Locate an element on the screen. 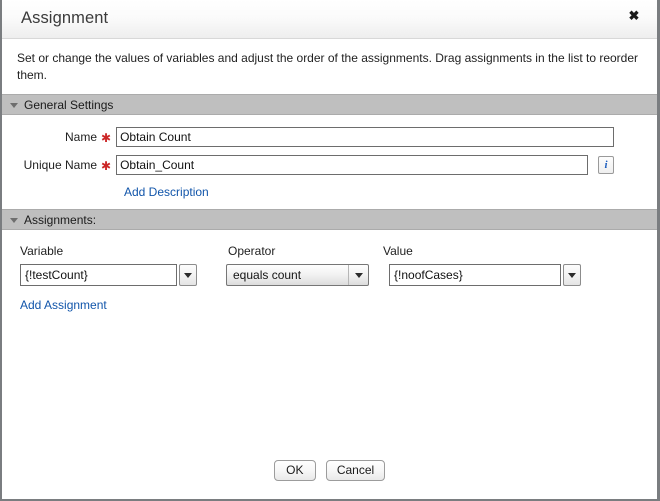 This screenshot has height=501, width=660. name-label: Name is located at coordinates (80, 137).